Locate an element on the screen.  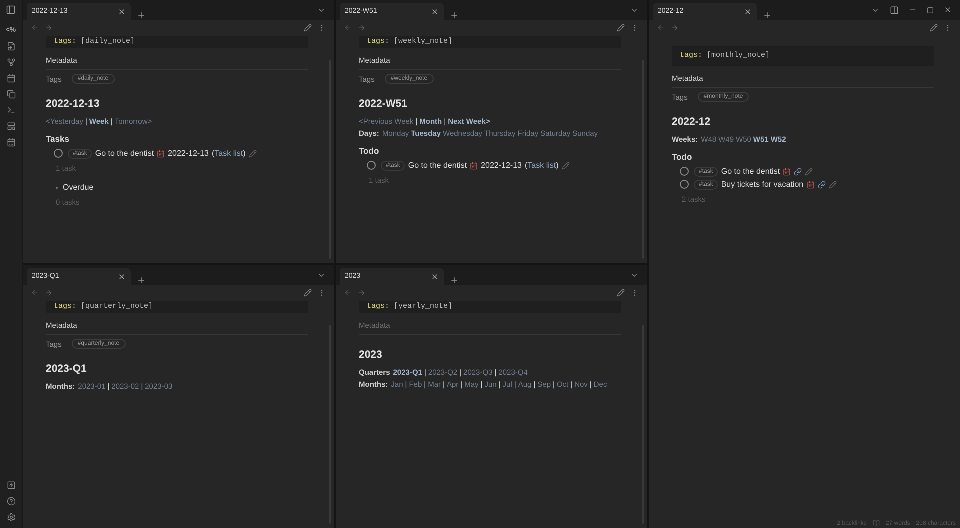
note-title: 2023-Q1 is located at coordinates (67, 369).